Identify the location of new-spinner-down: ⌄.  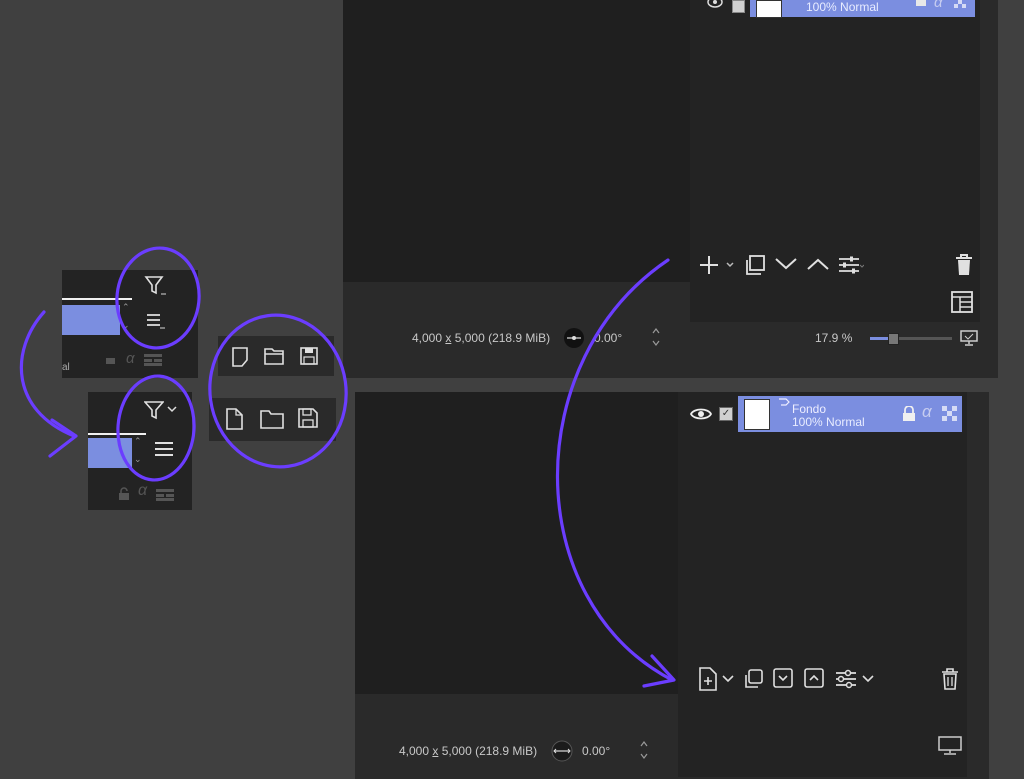
(138, 459).